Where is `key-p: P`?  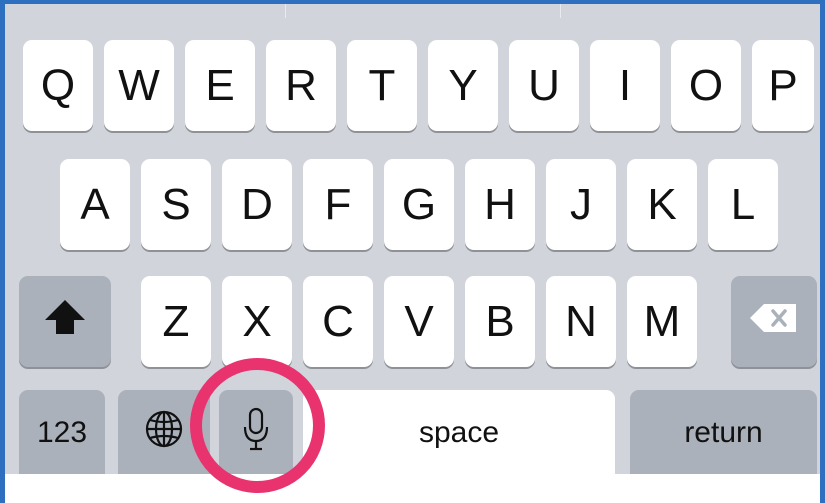
key-p: P is located at coordinates (783, 85).